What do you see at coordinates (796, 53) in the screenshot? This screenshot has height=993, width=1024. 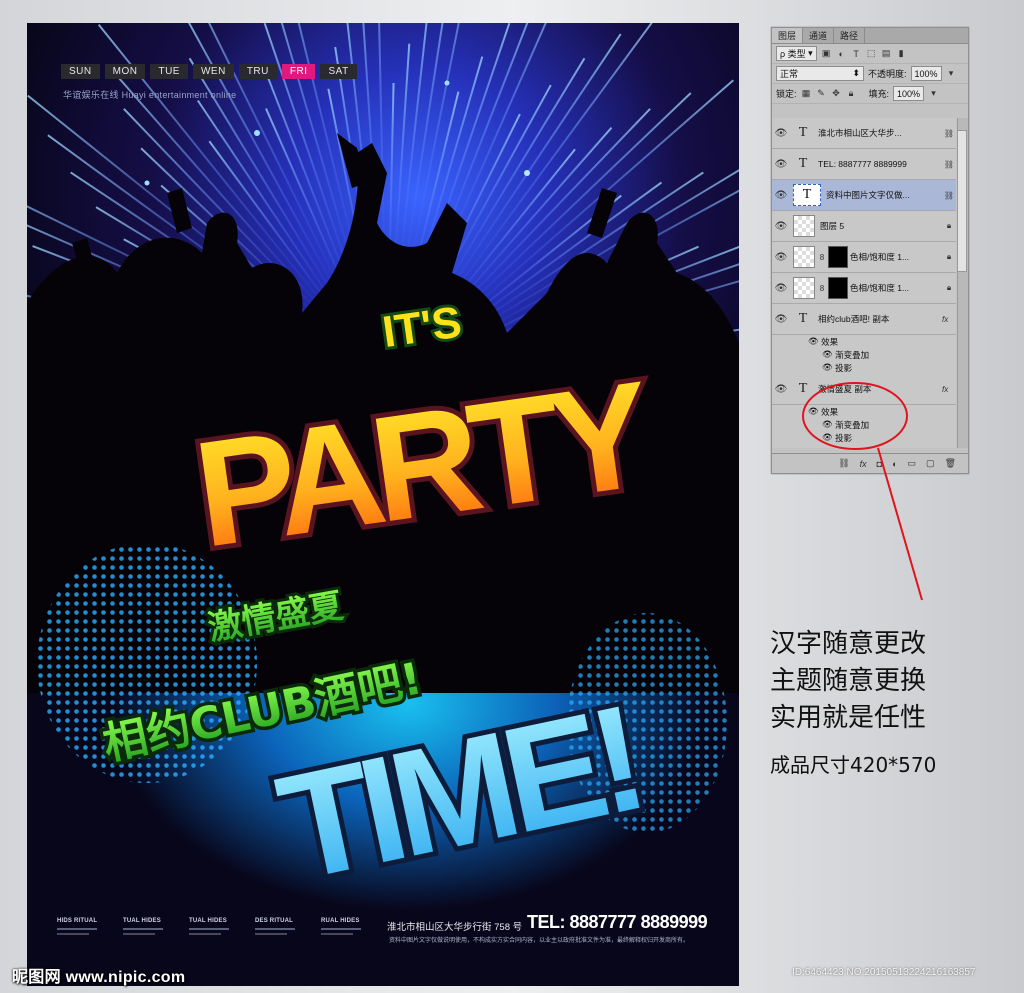 I see `filter-select: ρ 类型 ▾` at bounding box center [796, 53].